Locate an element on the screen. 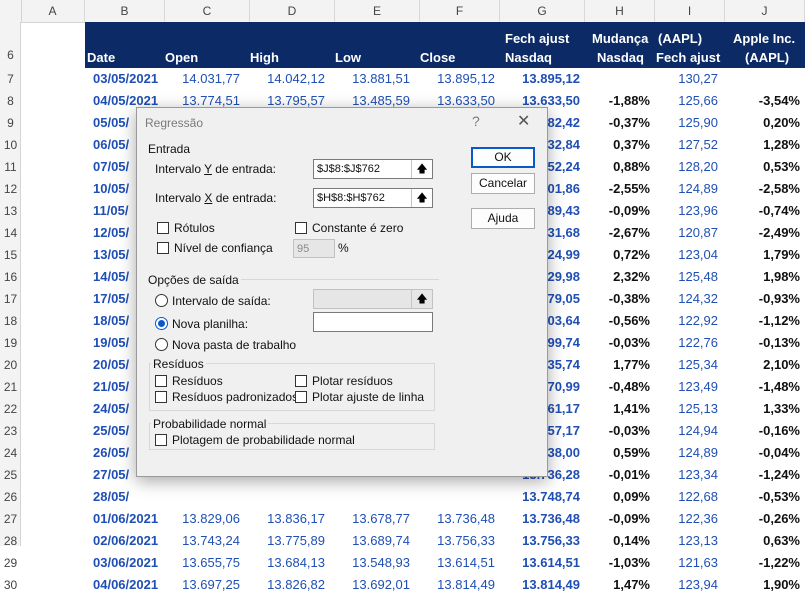 Image resolution: width=805 pixels, height=596 pixels. plot-residuals-checkbox is located at coordinates (301, 381).